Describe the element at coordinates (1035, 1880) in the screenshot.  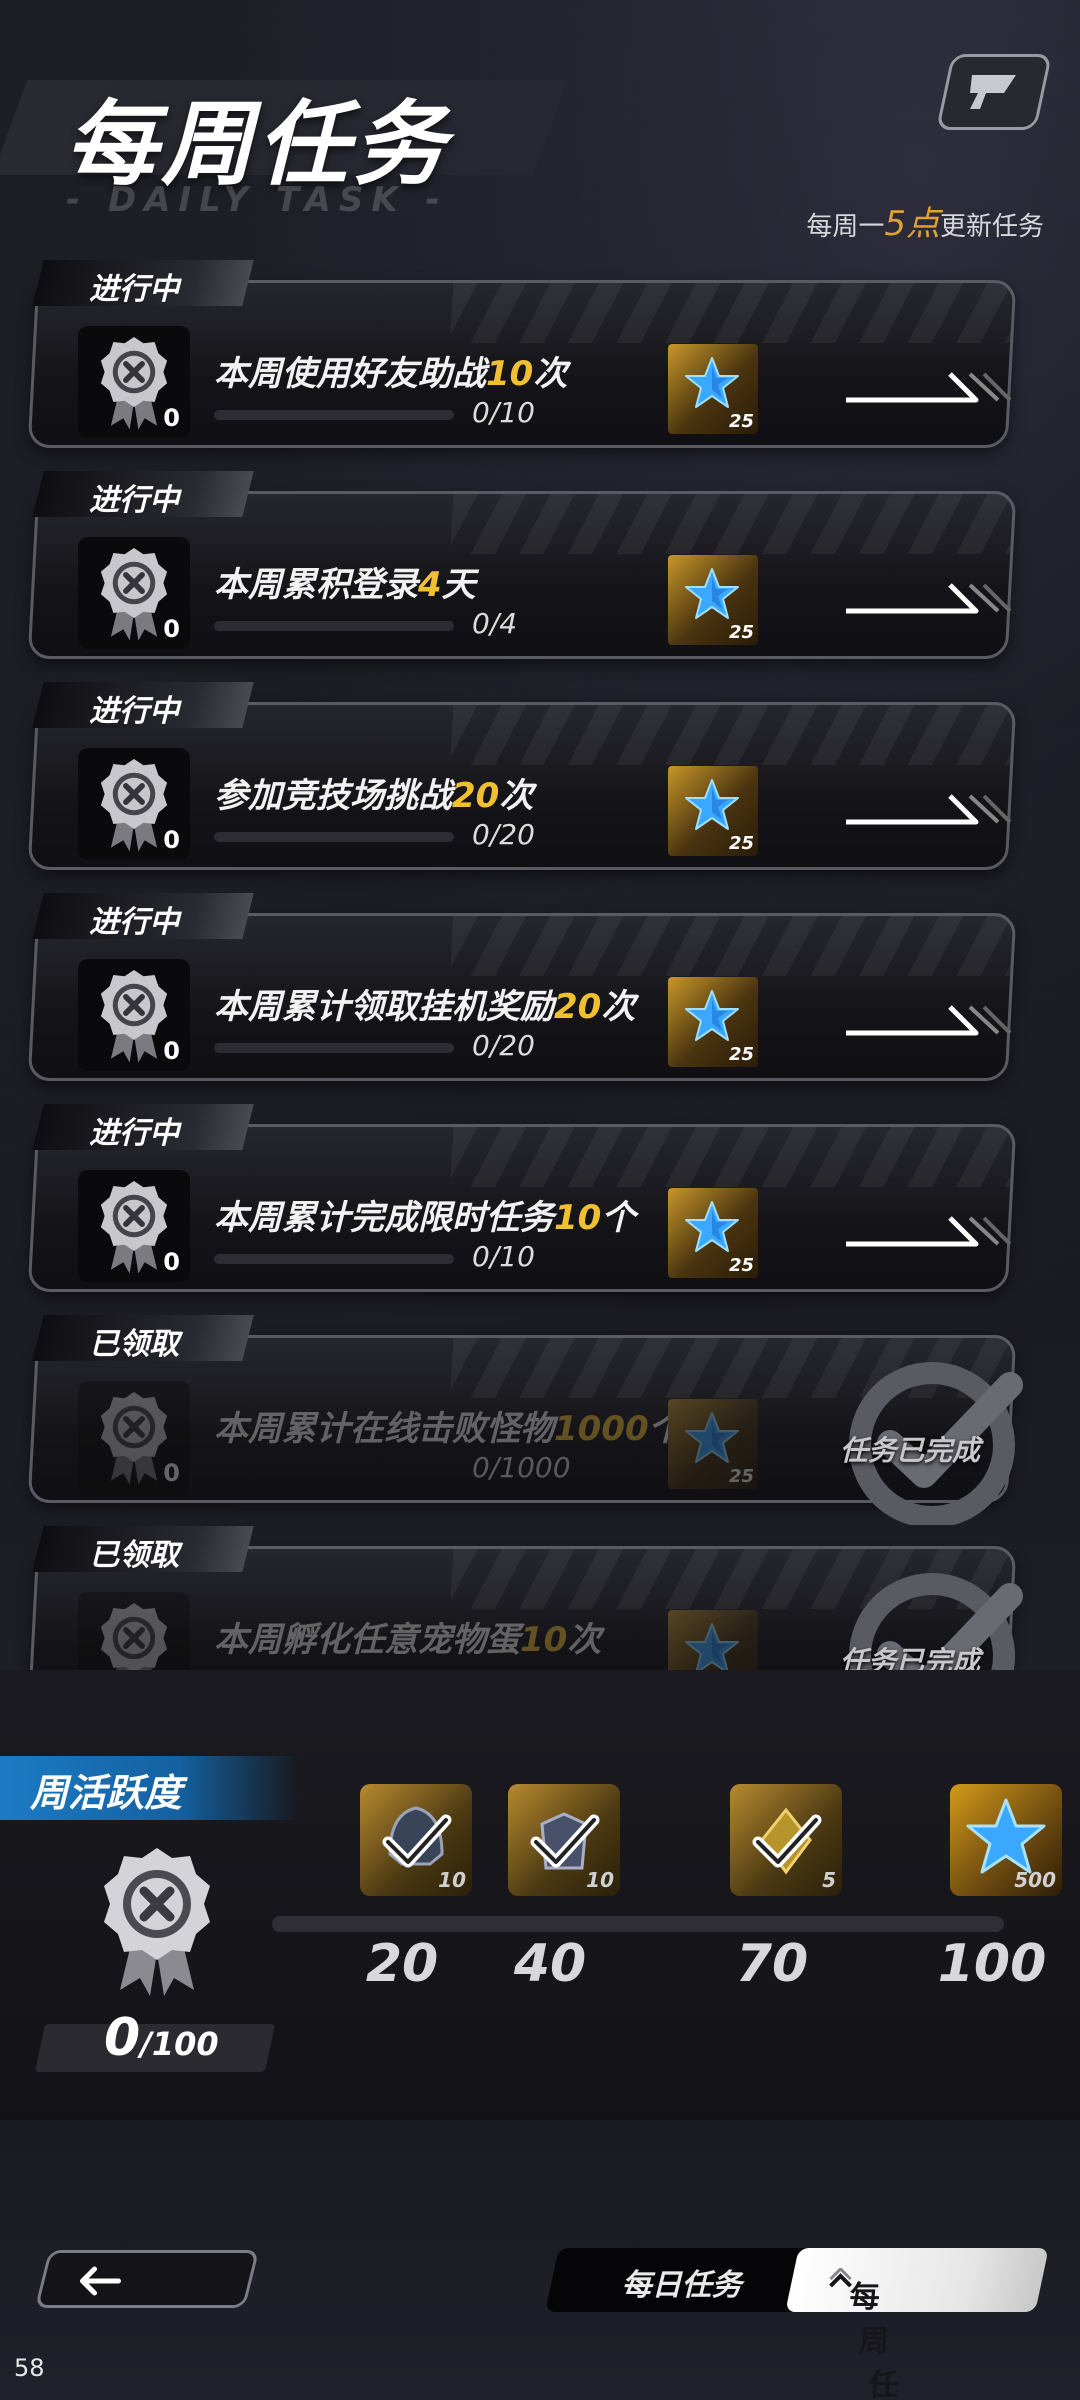
I see `milestone-reward-count: 500` at that location.